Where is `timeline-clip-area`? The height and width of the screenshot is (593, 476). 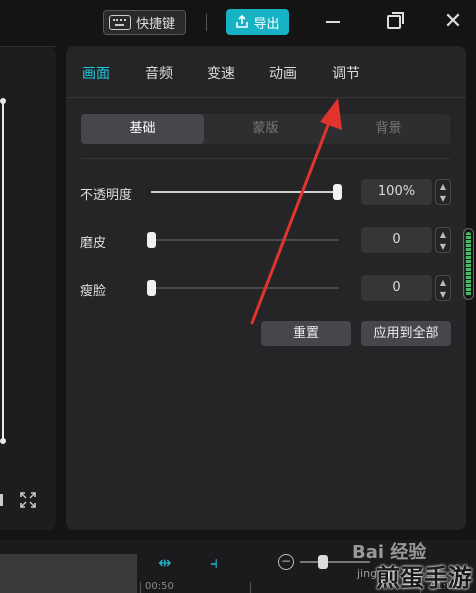
timeline-clip-area is located at coordinates (68, 573).